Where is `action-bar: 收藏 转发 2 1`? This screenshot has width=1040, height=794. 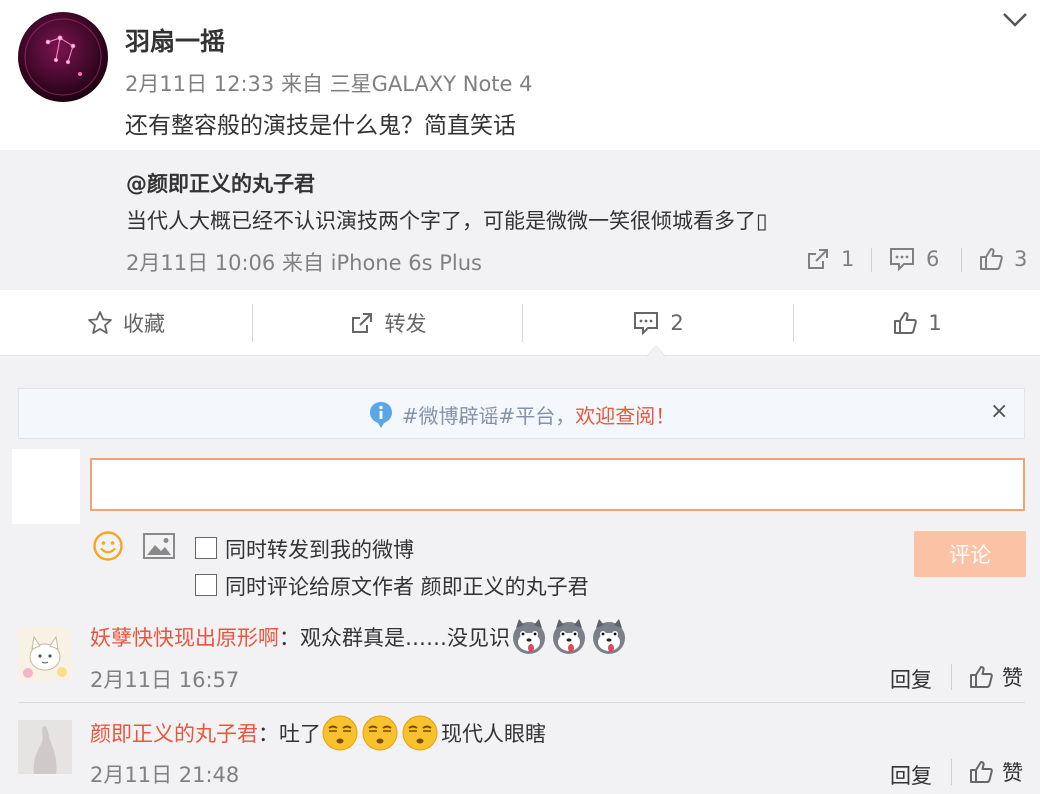
action-bar: 收藏 转发 2 1 is located at coordinates (520, 323).